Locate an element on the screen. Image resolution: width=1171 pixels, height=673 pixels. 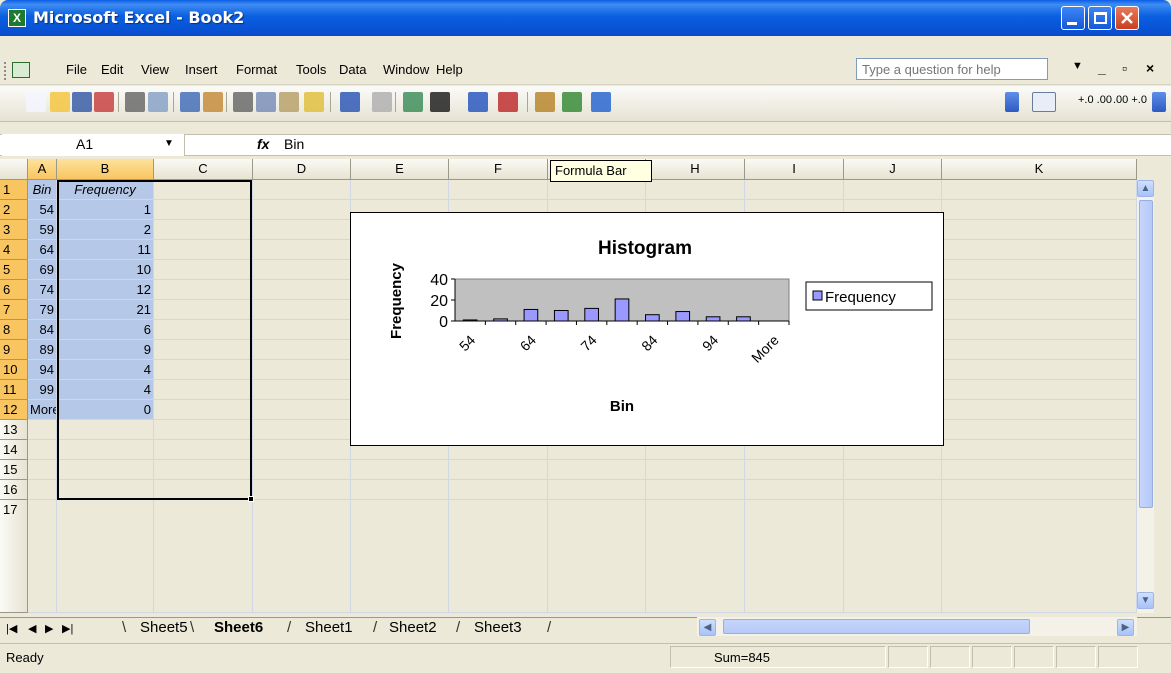
spelling-icon is located at coordinates (190, 102).